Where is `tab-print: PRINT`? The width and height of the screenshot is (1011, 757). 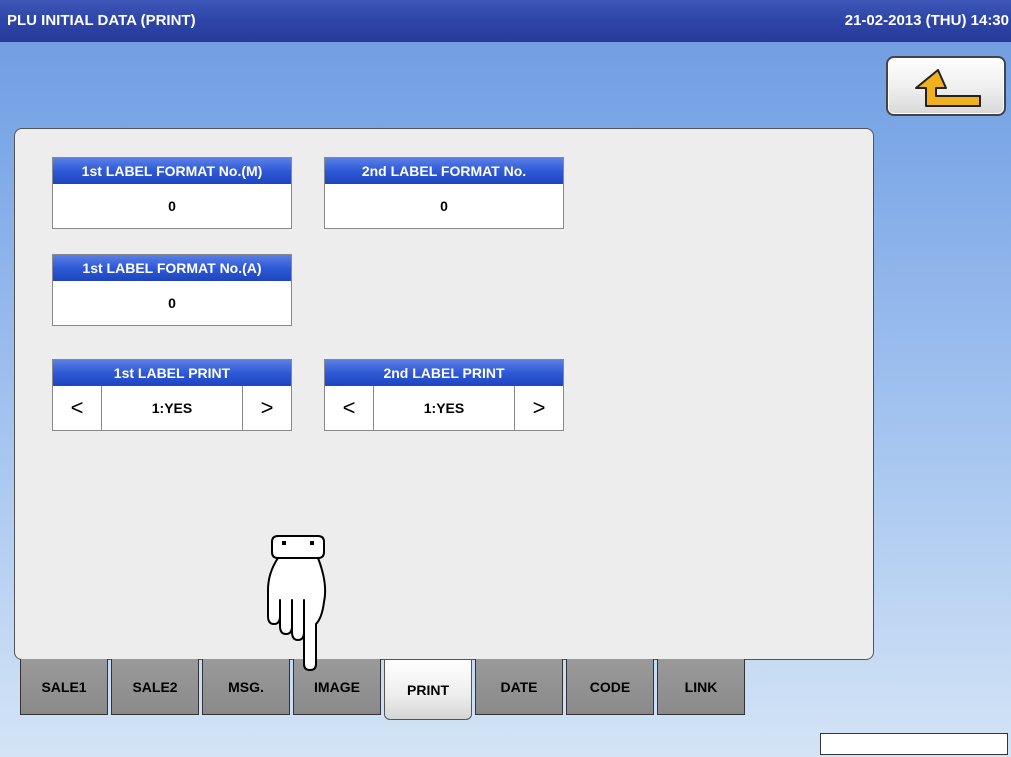
tab-print: PRINT is located at coordinates (428, 690).